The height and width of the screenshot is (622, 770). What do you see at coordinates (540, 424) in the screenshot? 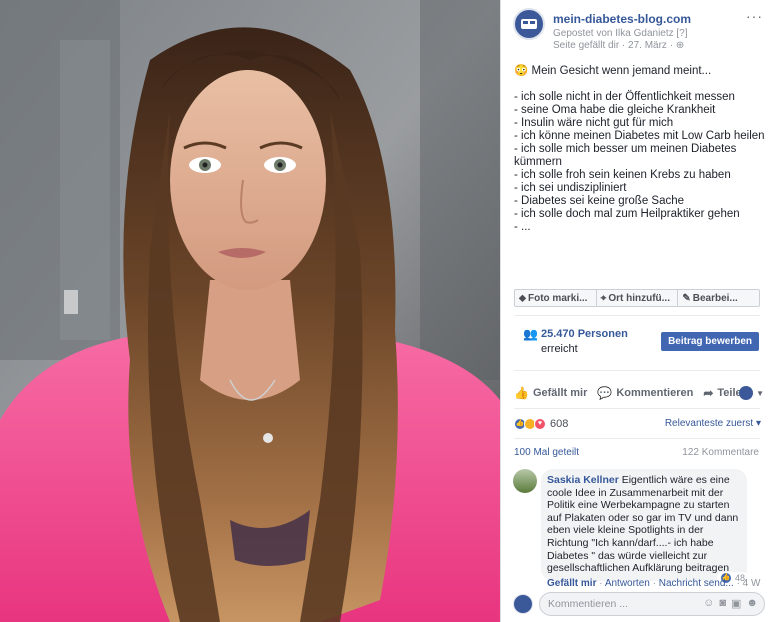
I see `love-reaction-icon: ♥` at bounding box center [540, 424].